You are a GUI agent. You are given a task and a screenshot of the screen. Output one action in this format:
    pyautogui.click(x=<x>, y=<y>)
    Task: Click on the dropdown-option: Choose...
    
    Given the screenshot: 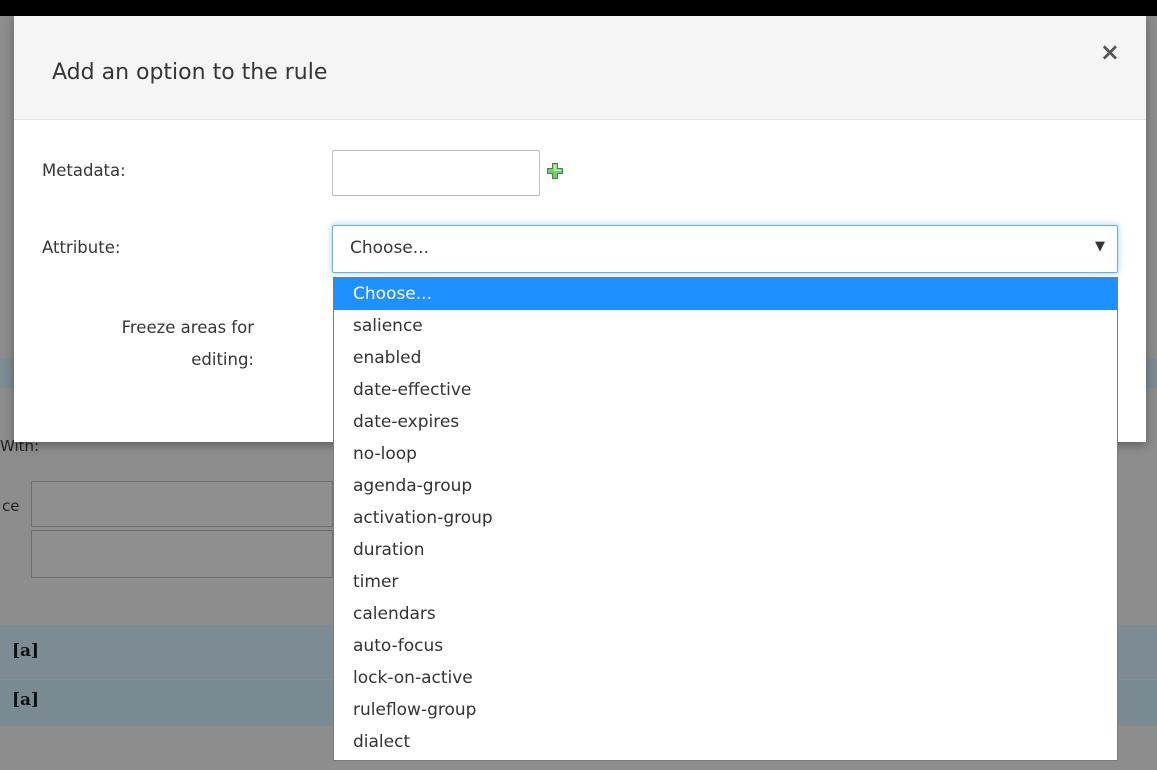 What is the action you would take?
    pyautogui.click(x=725, y=294)
    